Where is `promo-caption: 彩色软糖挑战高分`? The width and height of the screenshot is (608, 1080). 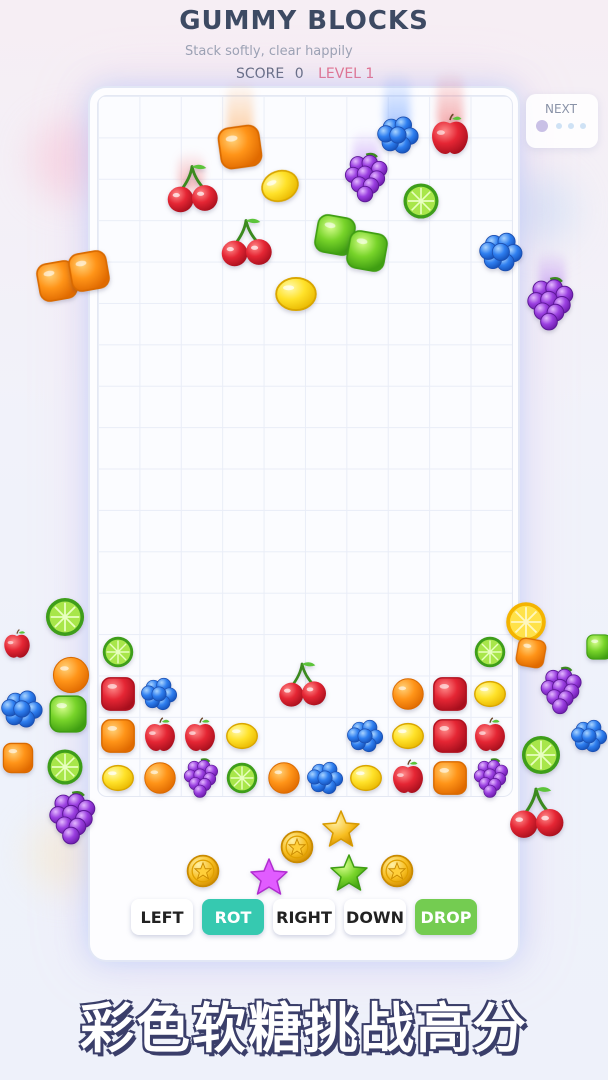 promo-caption: 彩色软糖挑战高分 is located at coordinates (304, 1028).